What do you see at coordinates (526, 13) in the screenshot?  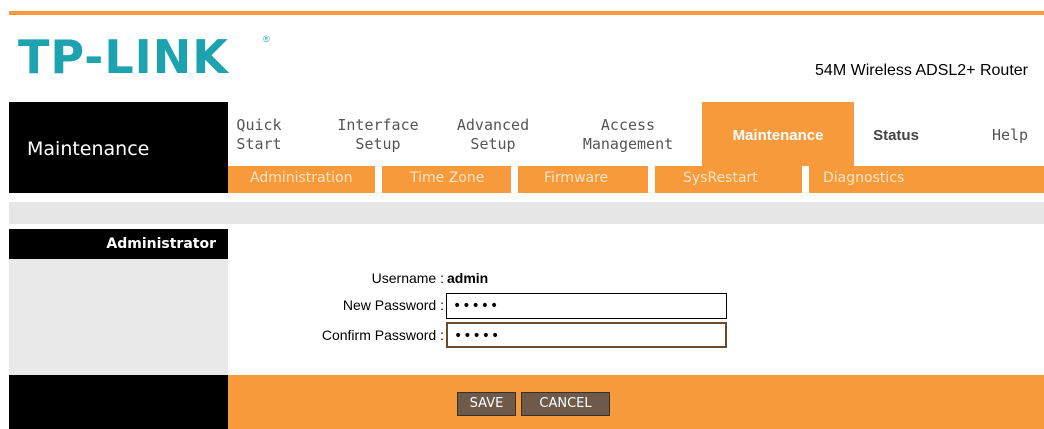 I see `header-top-line` at bounding box center [526, 13].